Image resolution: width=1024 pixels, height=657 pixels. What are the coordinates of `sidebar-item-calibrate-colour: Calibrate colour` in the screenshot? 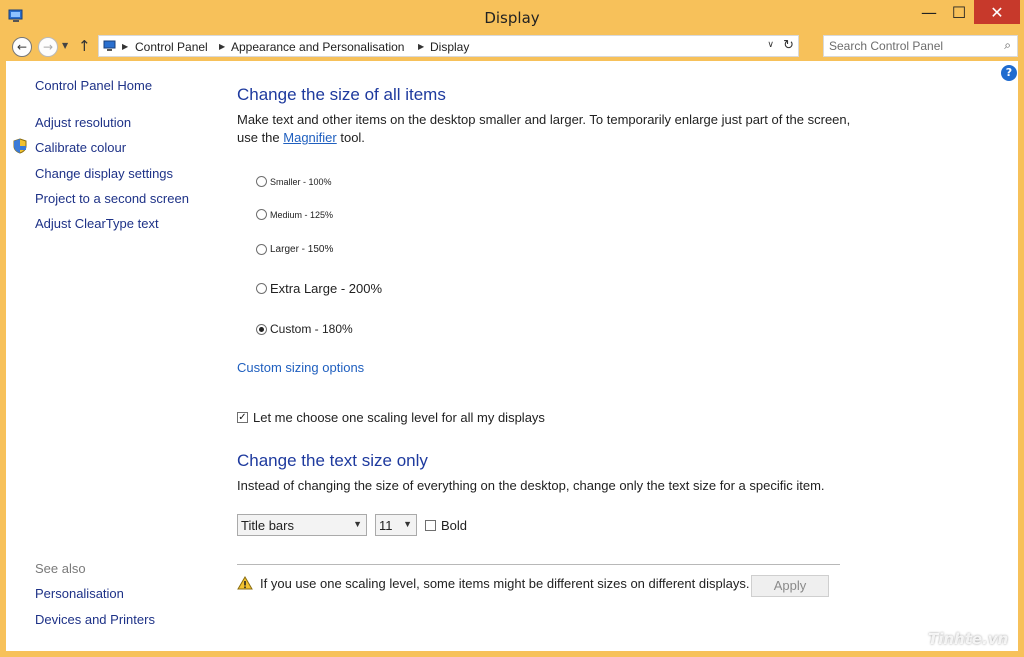 It's located at (80, 147).